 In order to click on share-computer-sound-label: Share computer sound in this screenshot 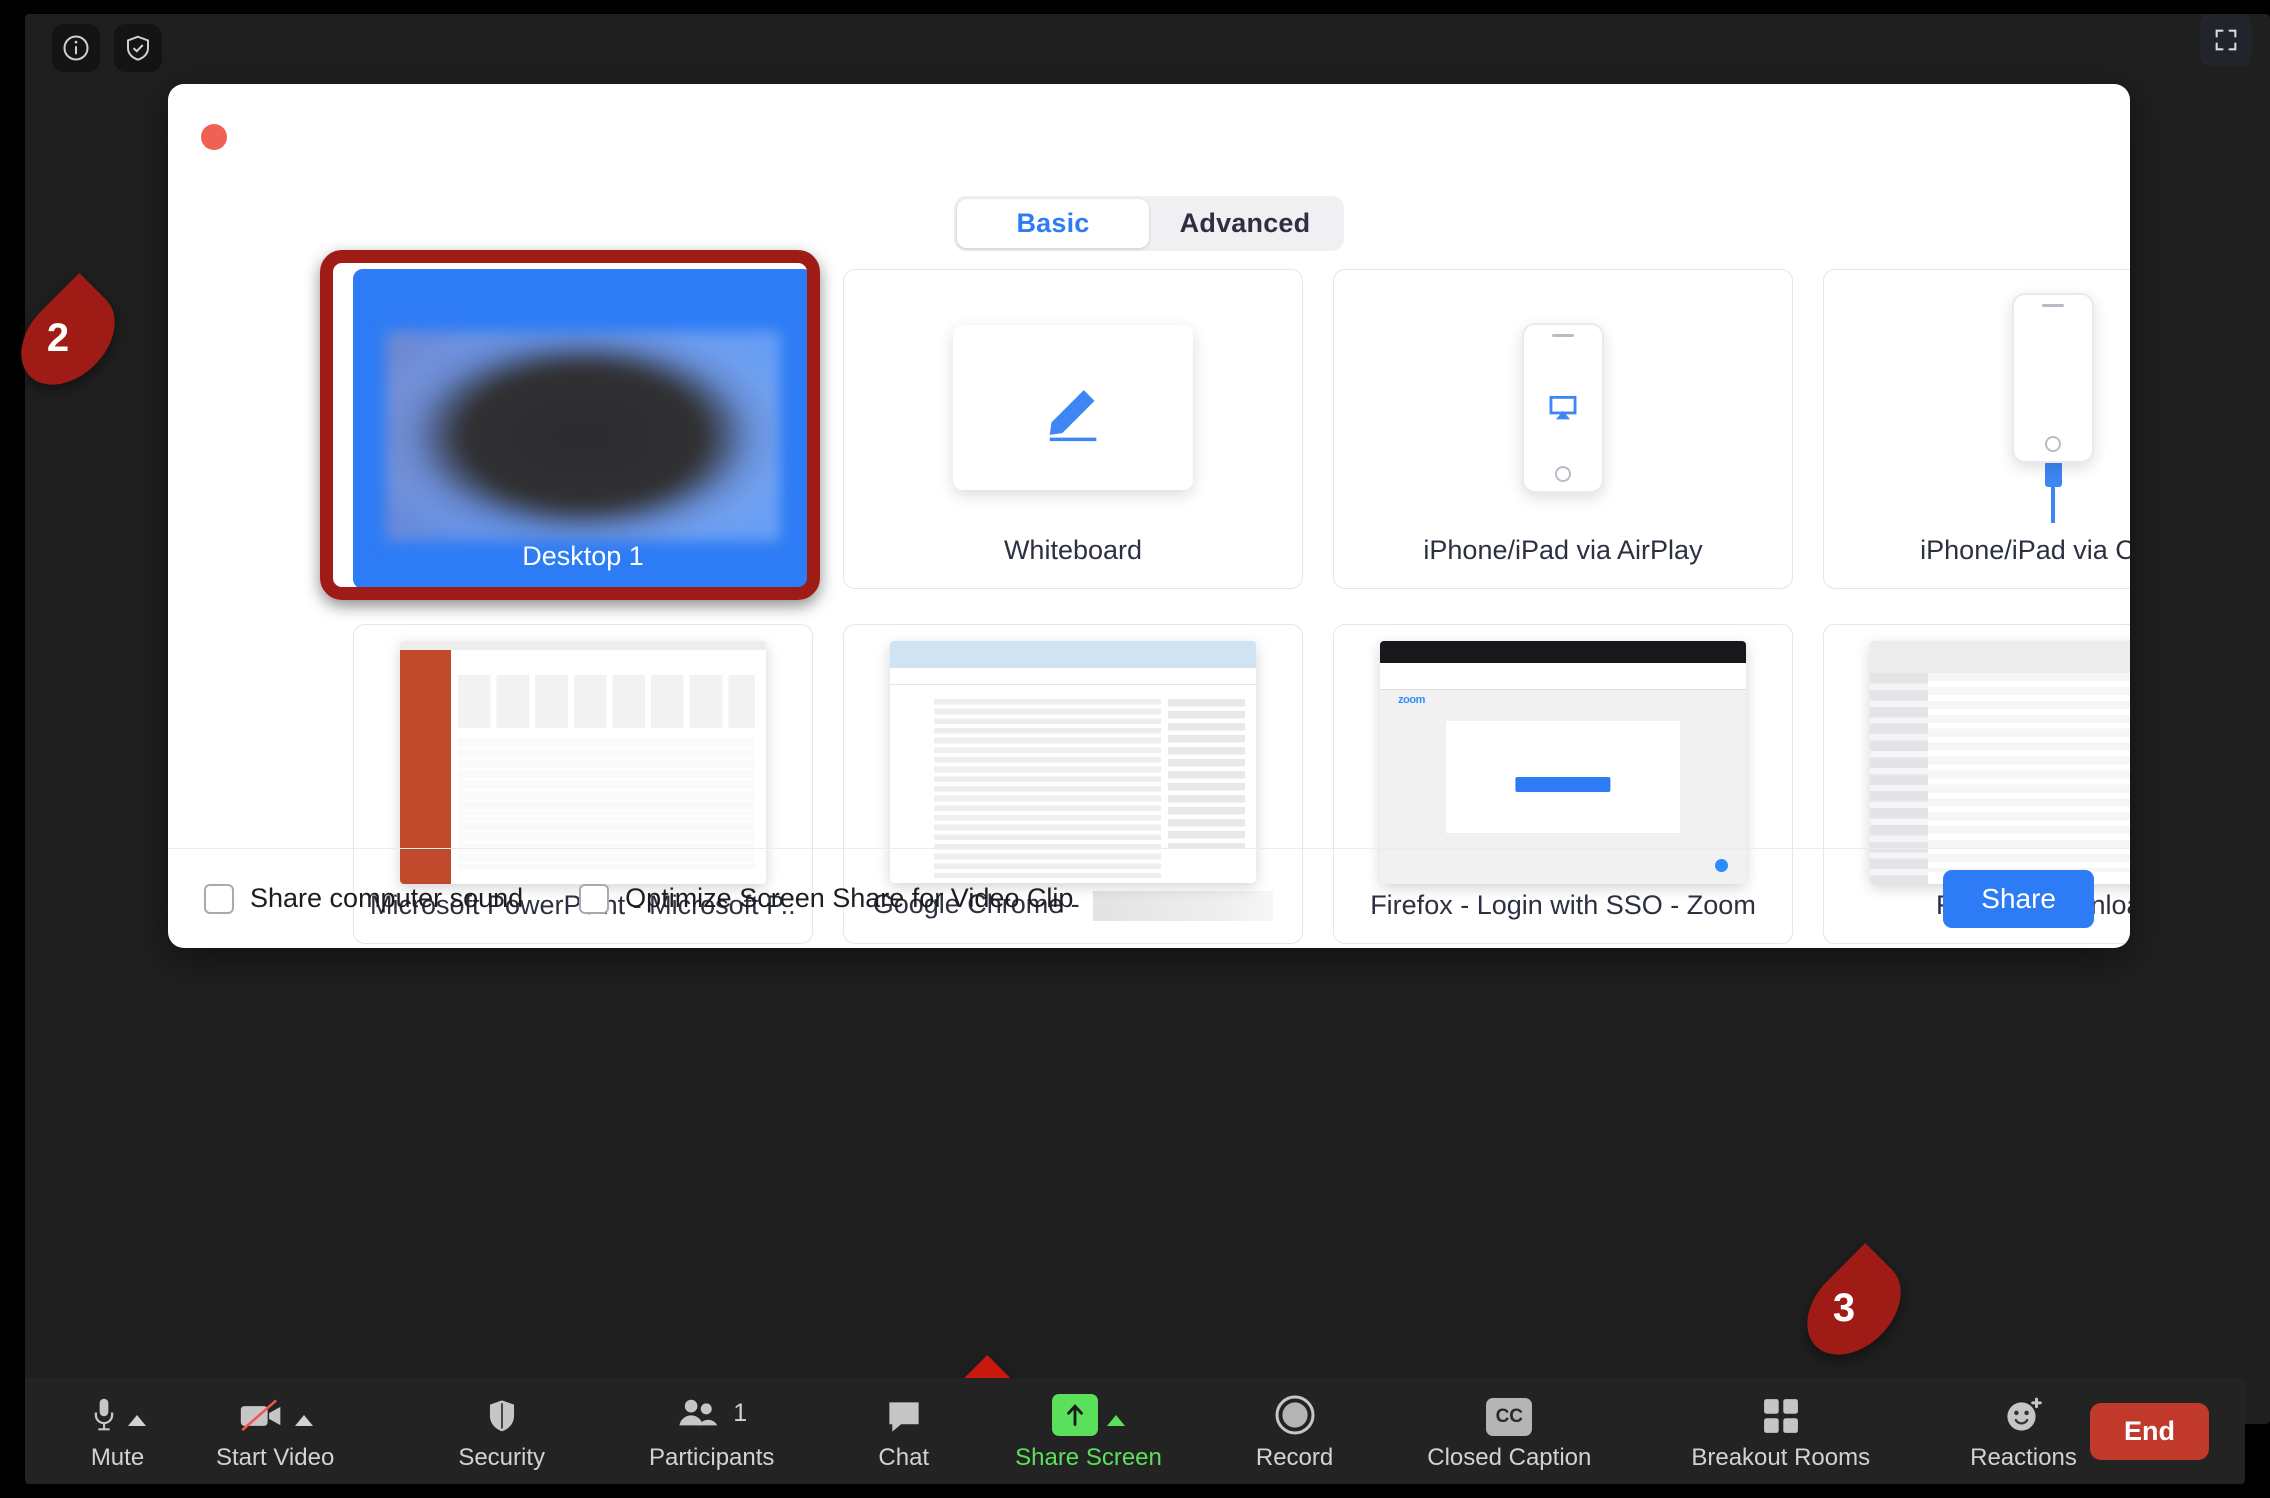, I will do `click(387, 898)`.